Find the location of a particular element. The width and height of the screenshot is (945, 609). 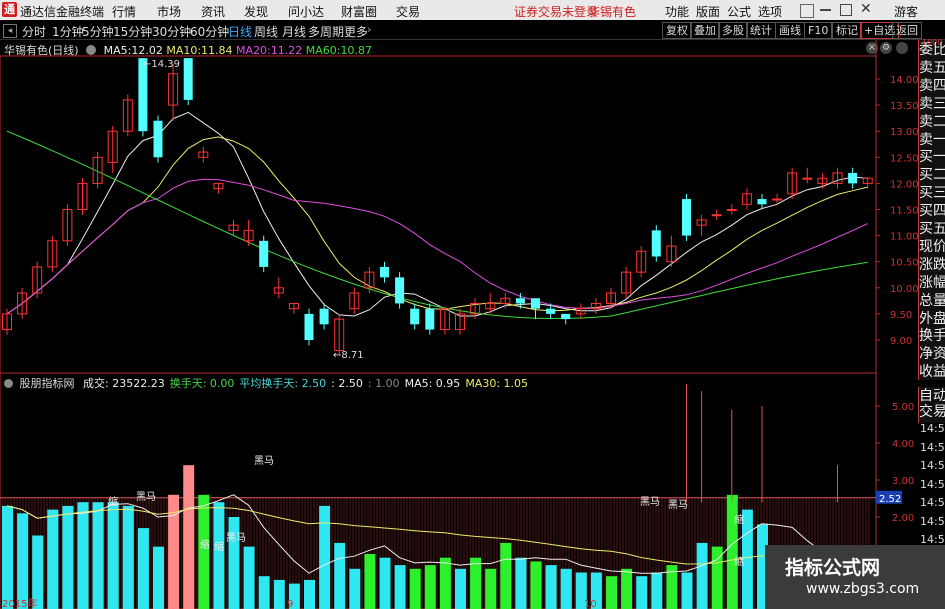

period-daily: 日线 is located at coordinates (240, 31).